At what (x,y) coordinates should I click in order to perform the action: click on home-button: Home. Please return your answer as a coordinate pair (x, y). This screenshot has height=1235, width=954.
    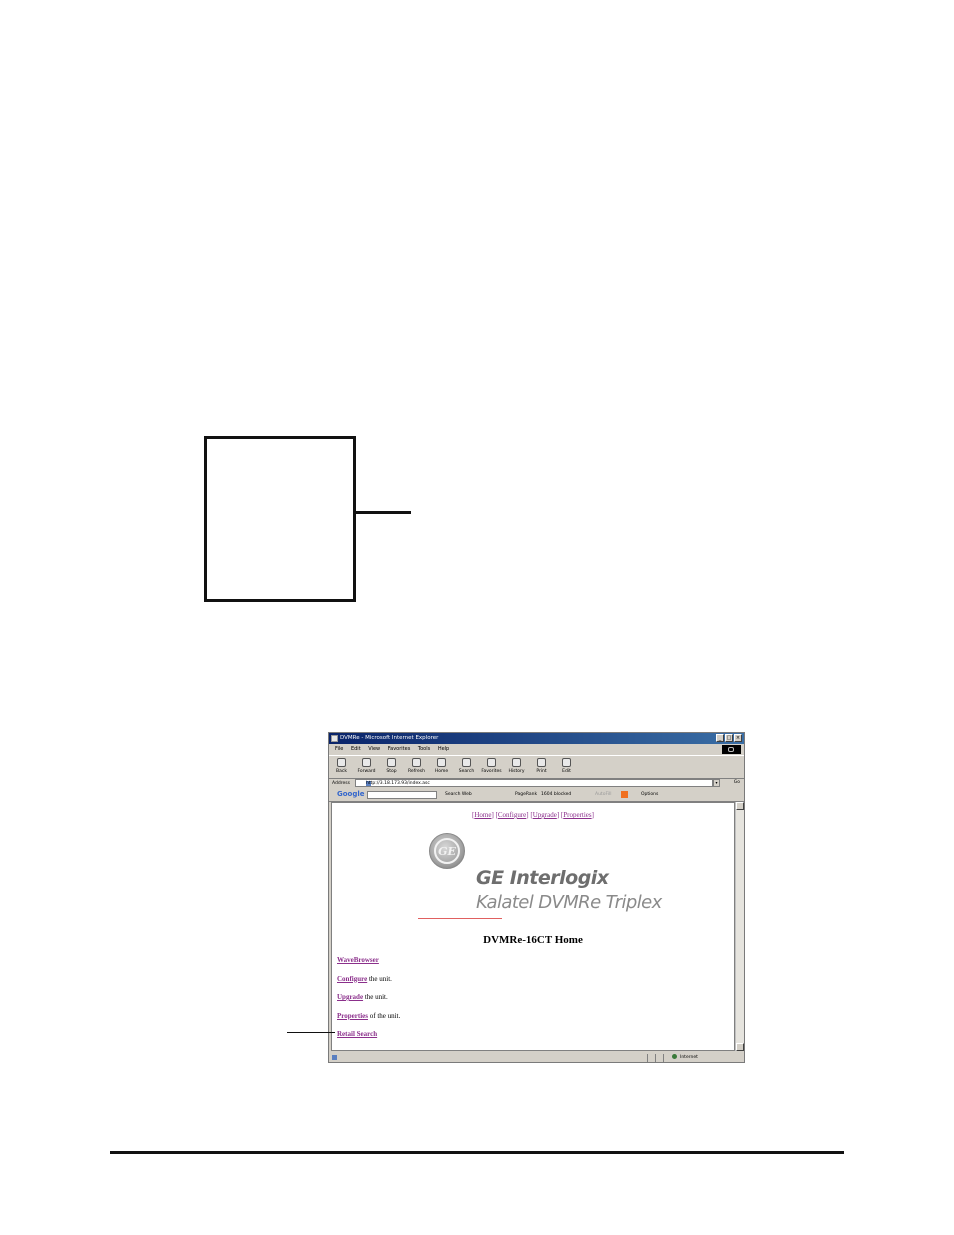
    Looking at the image, I should click on (441, 767).